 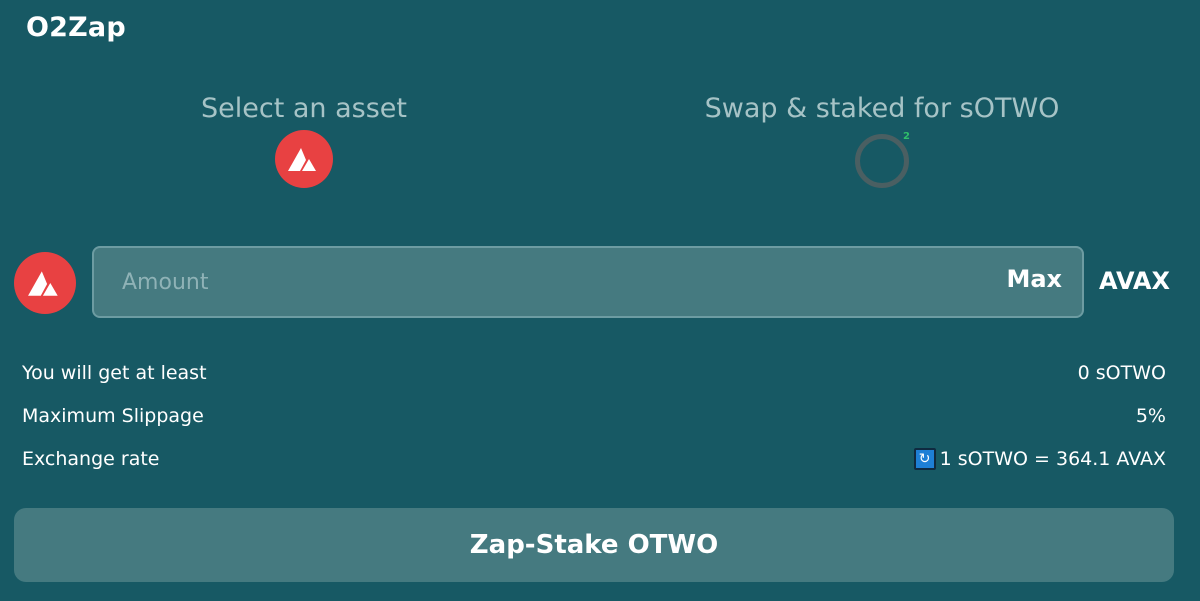 I want to click on amount-input, so click(x=552, y=282).